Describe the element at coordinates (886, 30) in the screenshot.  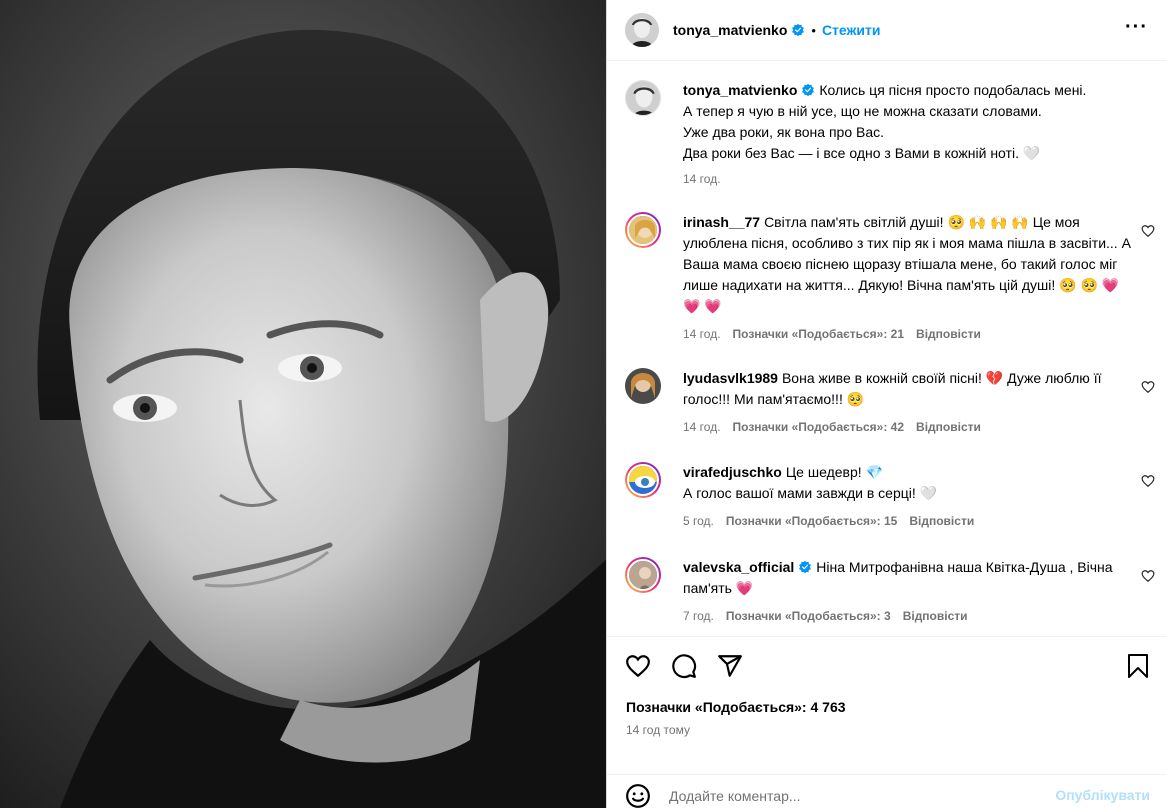
I see `post-header: tonya_matvienko • Стежити ···` at that location.